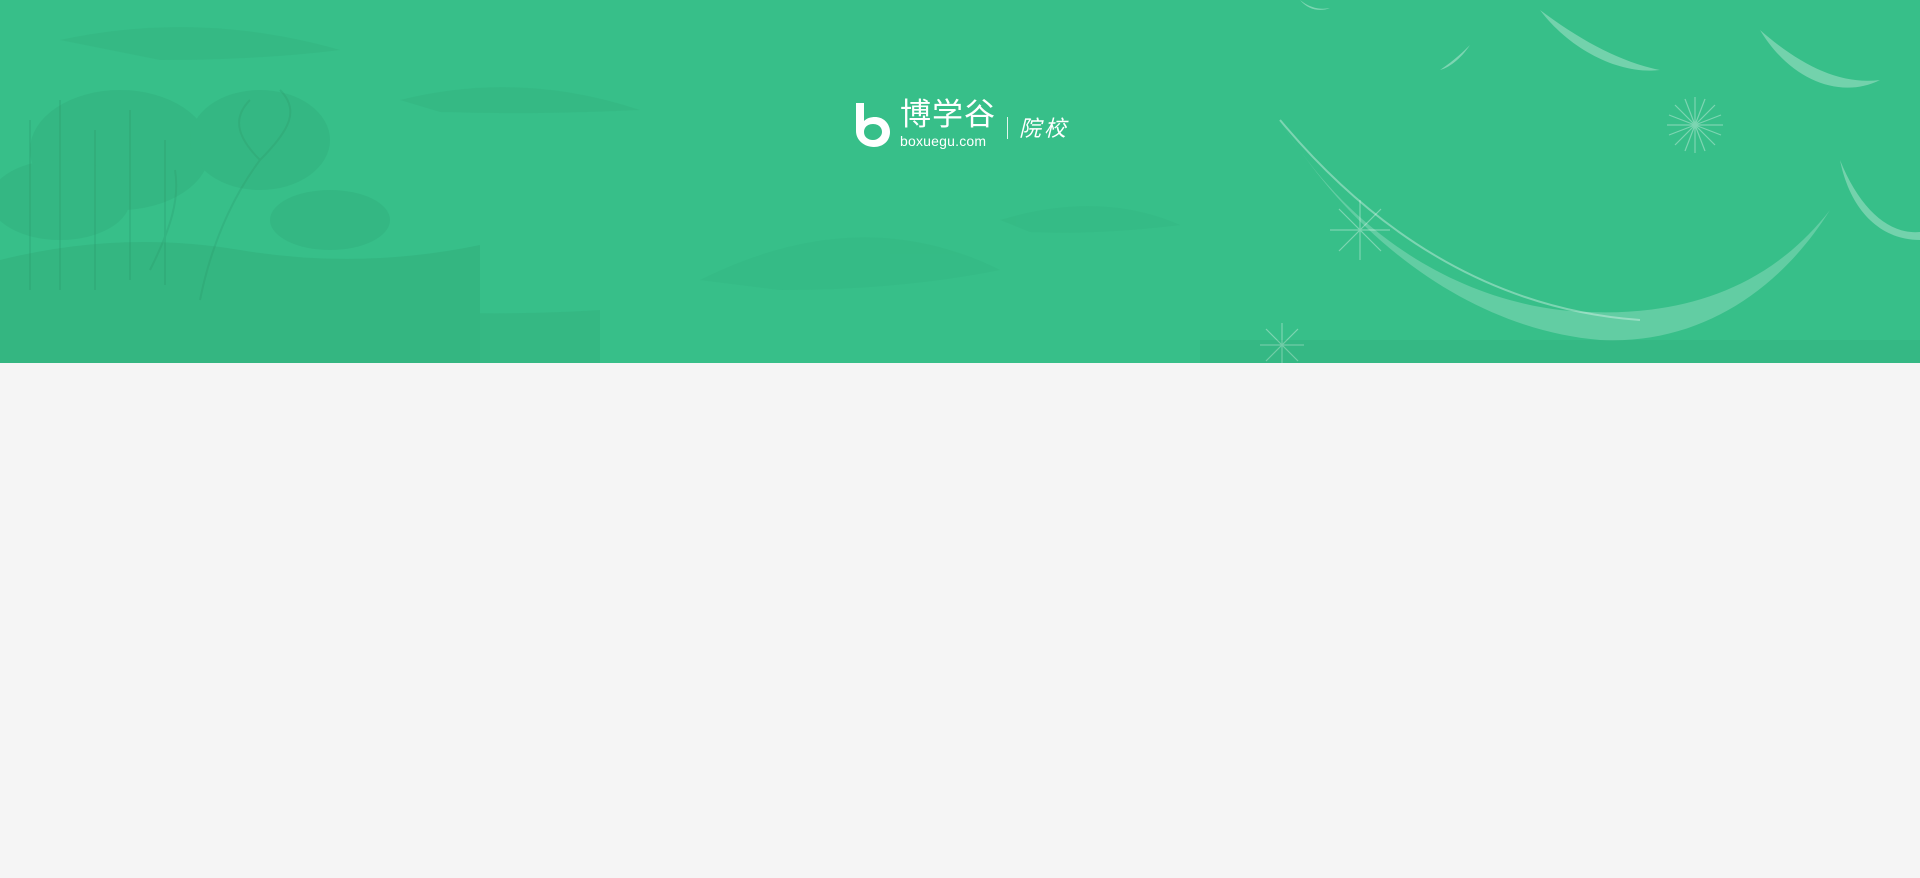 Image resolution: width=1920 pixels, height=878 pixels. I want to click on brand-name: 博学谷, so click(948, 115).